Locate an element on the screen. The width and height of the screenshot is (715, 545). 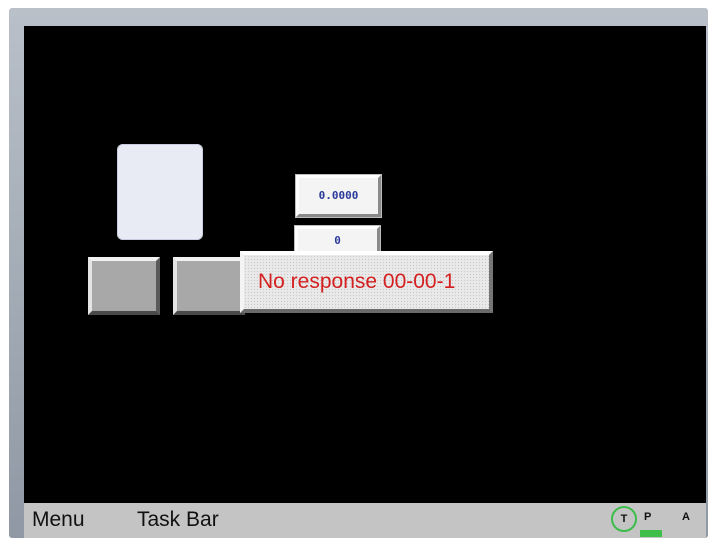
indicator-lamp is located at coordinates (160, 192).